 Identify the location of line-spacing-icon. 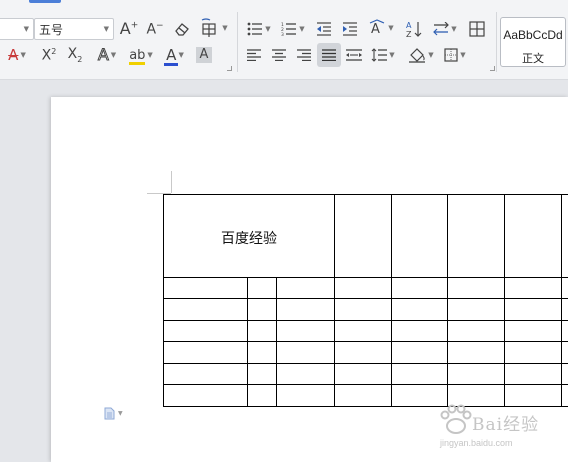
(379, 55).